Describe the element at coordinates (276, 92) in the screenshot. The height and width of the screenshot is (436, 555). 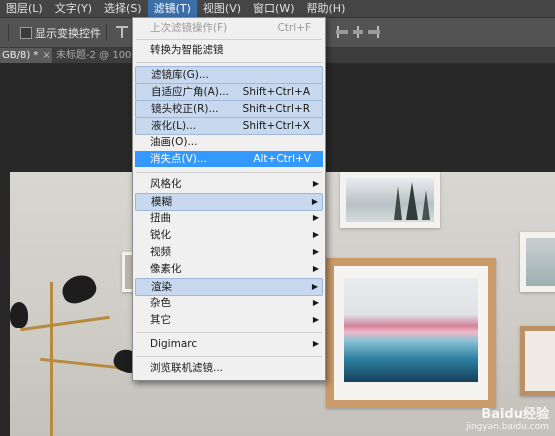
I see `shortcut: Shift+Ctrl+A` at that location.